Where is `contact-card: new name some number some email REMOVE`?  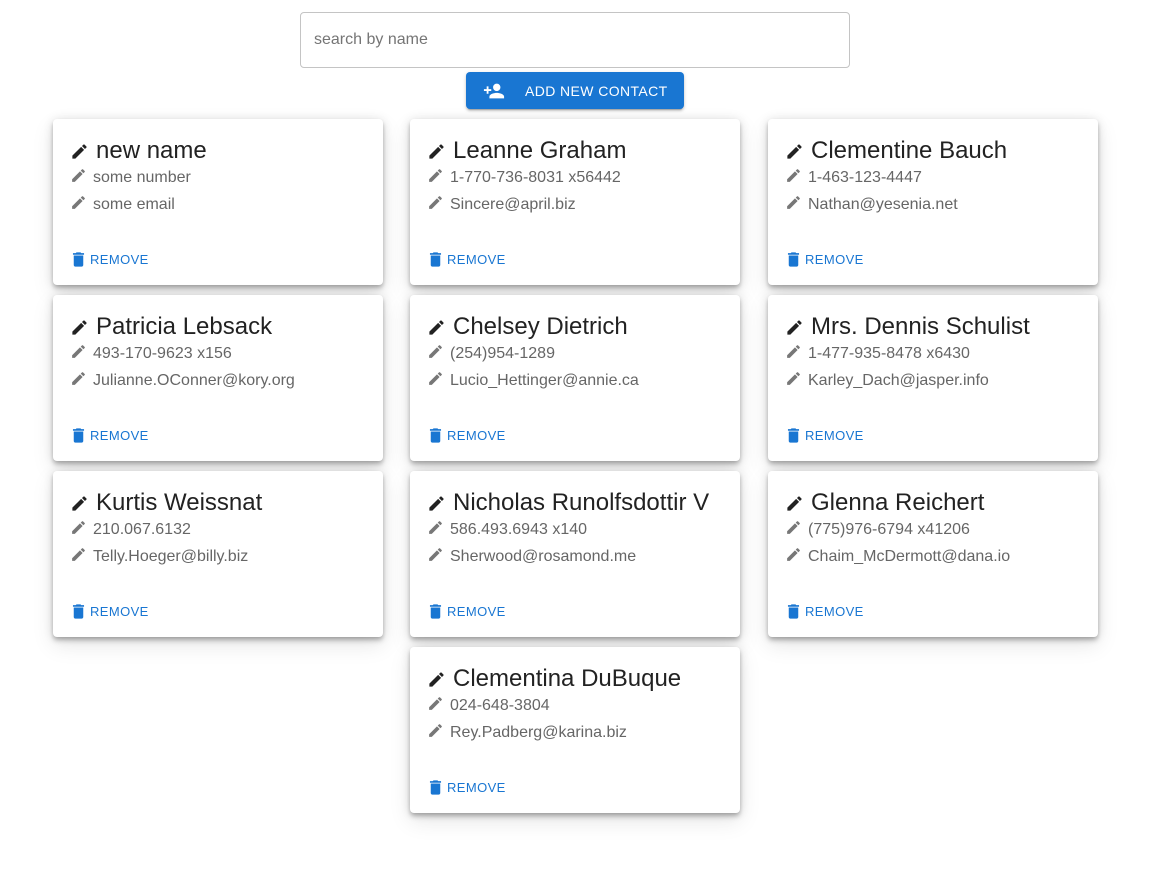
contact-card: new name some number some email REMOVE is located at coordinates (218, 202).